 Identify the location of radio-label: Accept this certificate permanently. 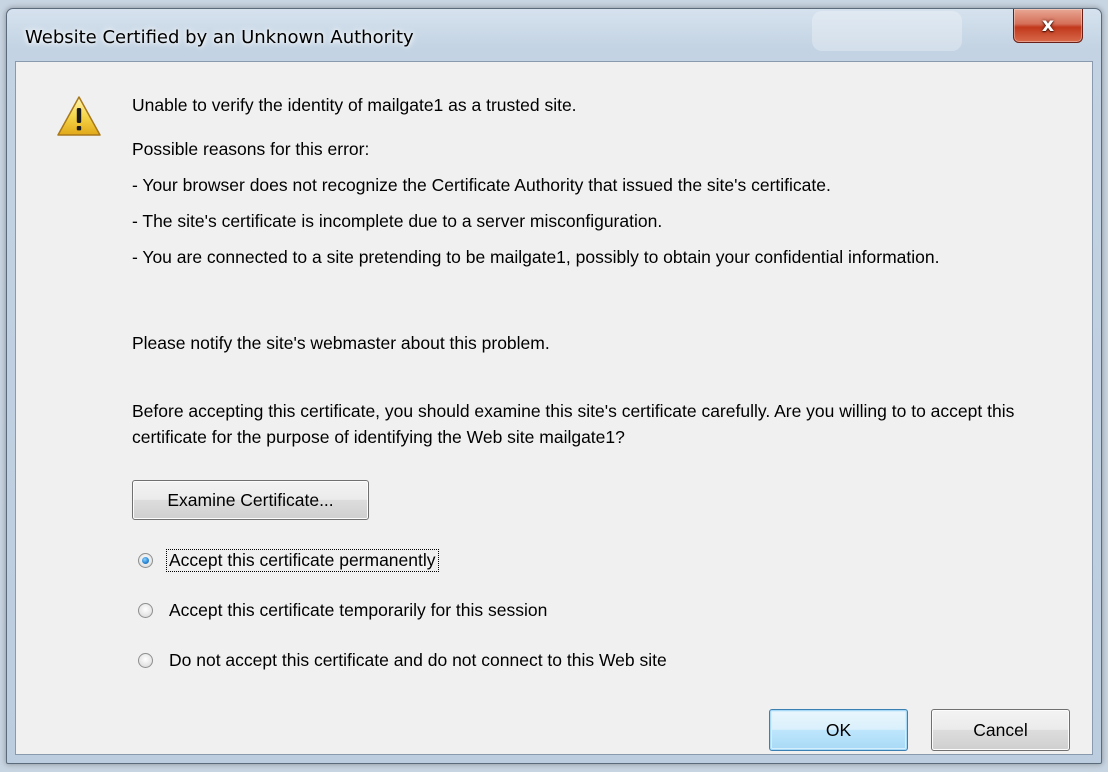
(302, 560).